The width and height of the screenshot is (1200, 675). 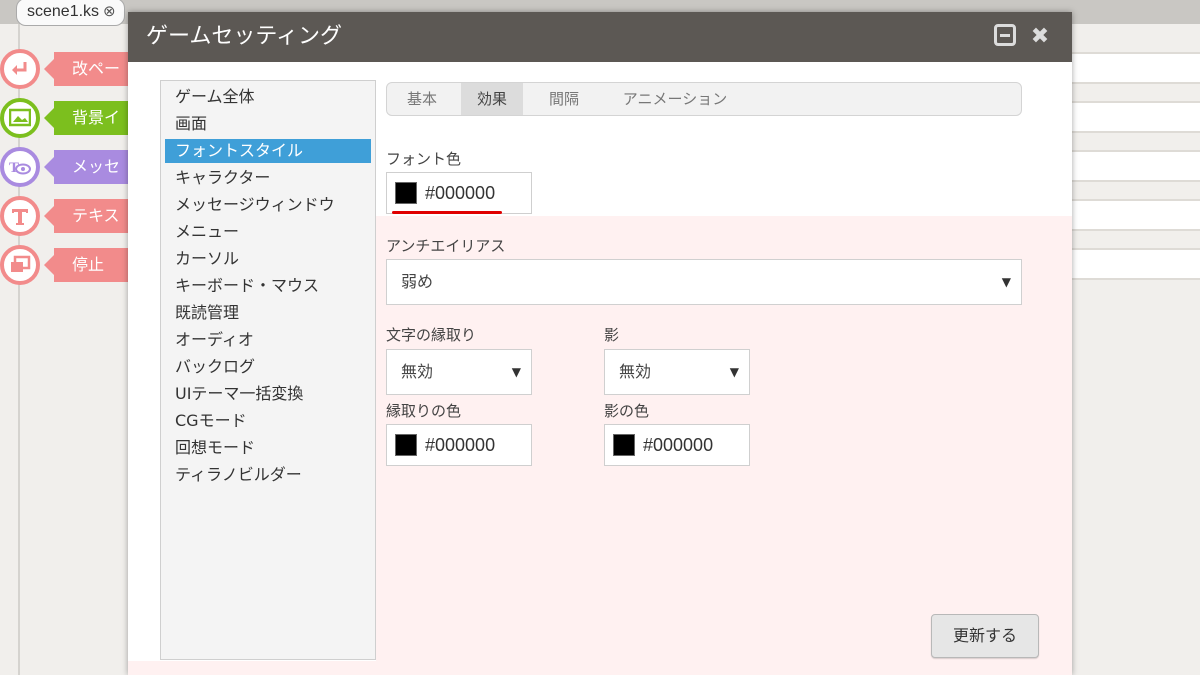 I want to click on shadow-color-field: #000000, so click(x=677, y=445).